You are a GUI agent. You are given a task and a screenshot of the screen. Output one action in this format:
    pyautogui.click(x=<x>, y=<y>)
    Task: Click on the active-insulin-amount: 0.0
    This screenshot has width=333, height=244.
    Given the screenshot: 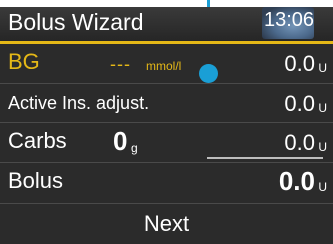 What is the action you would take?
    pyautogui.click(x=299, y=103)
    